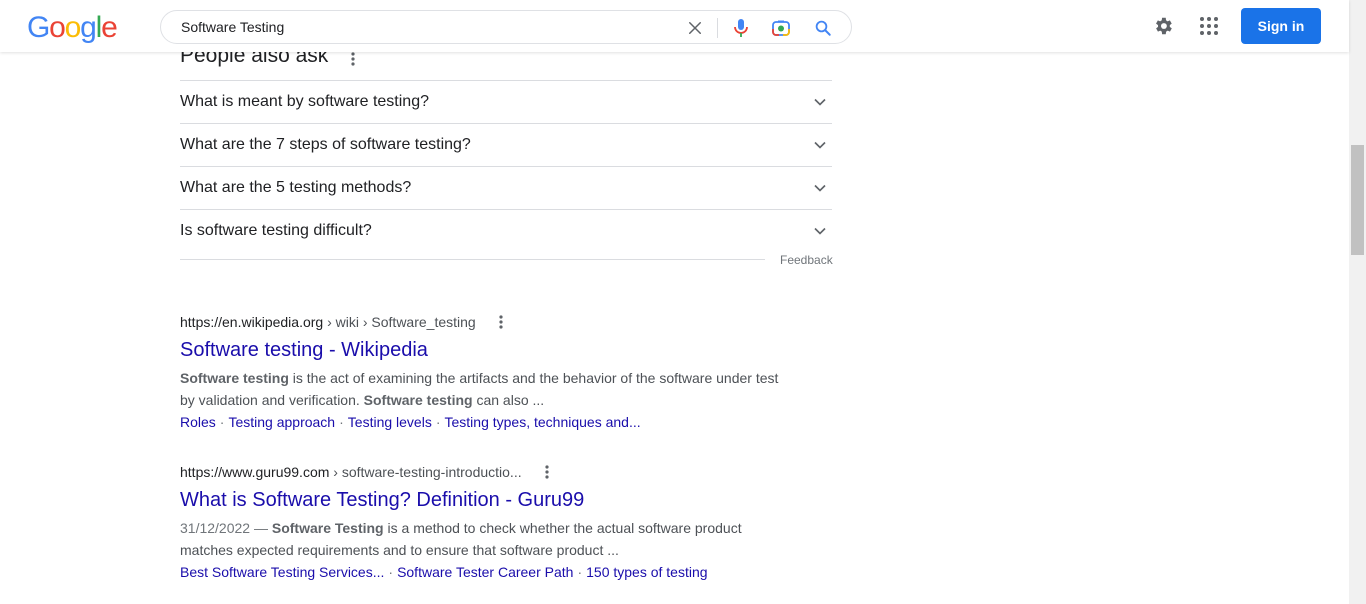  Describe the element at coordinates (296, 187) in the screenshot. I see `paa-question-text: What are the 5 testing methods?` at that location.